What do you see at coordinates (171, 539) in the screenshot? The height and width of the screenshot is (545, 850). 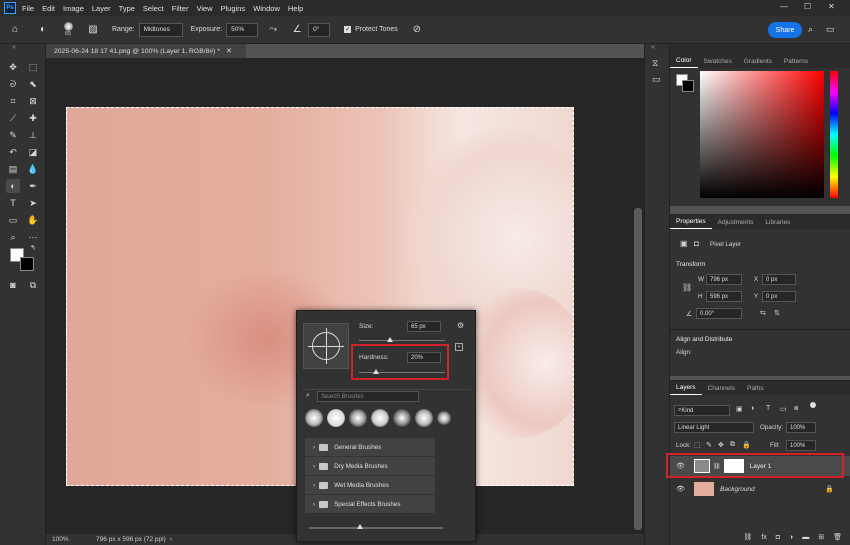 I see `status-arrow-icon: ›` at bounding box center [171, 539].